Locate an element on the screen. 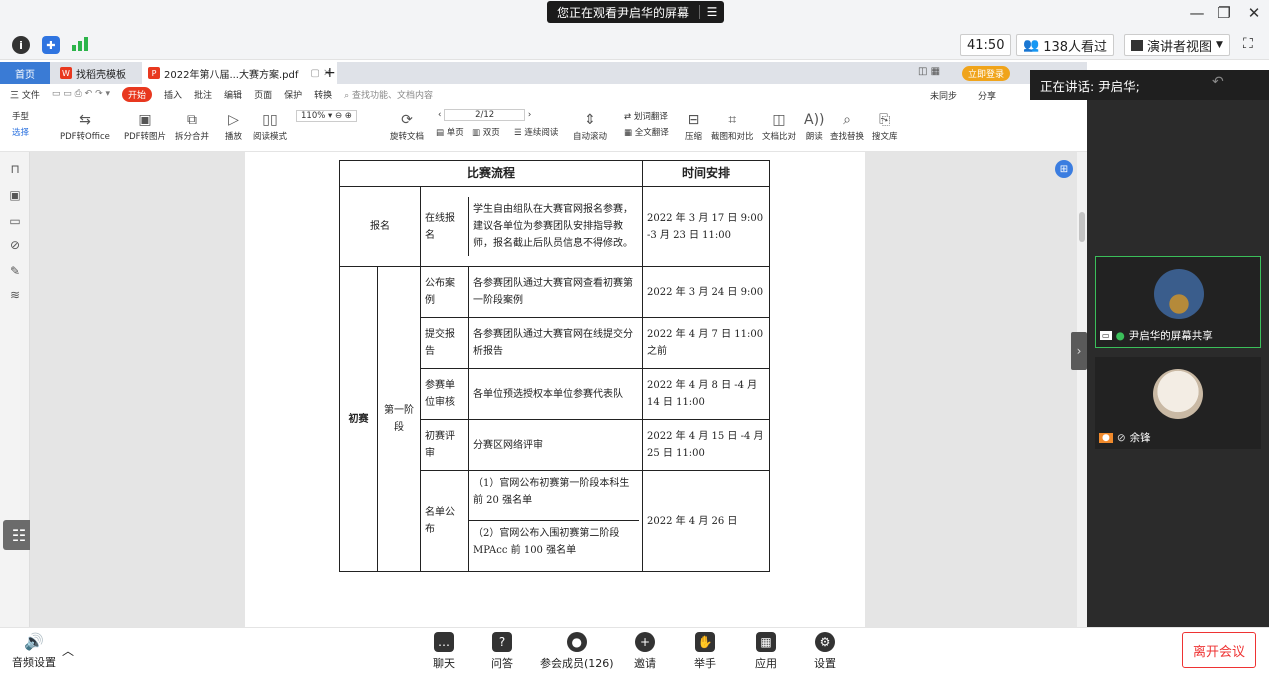 The height and width of the screenshot is (677, 1269). participant-label: ● ⊘ 余锋 is located at coordinates (1125, 437).